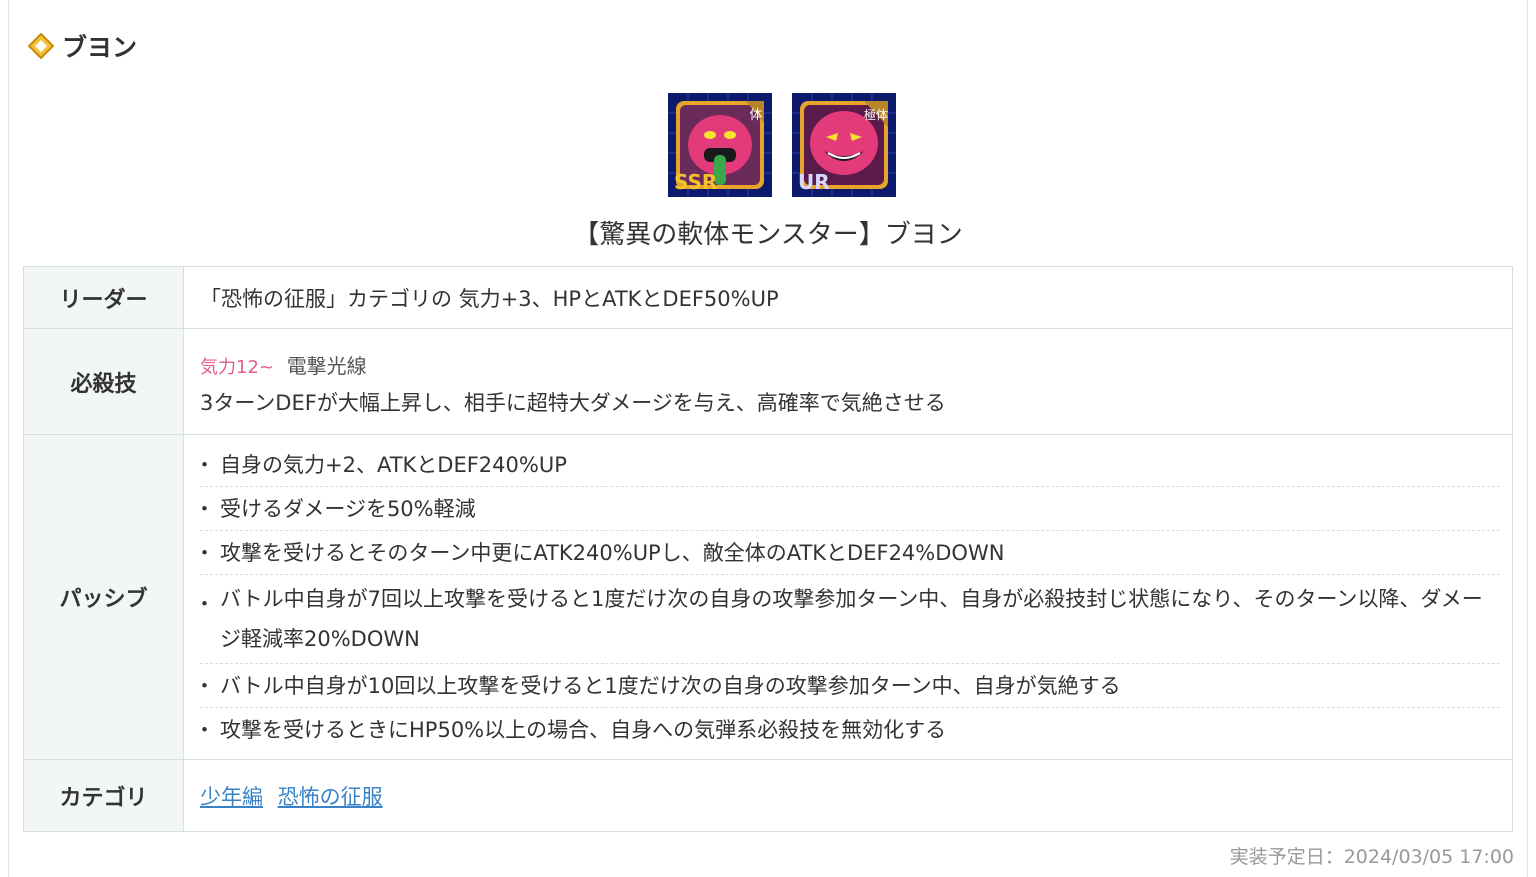  I want to click on svg-text: 体, so click(755, 115).